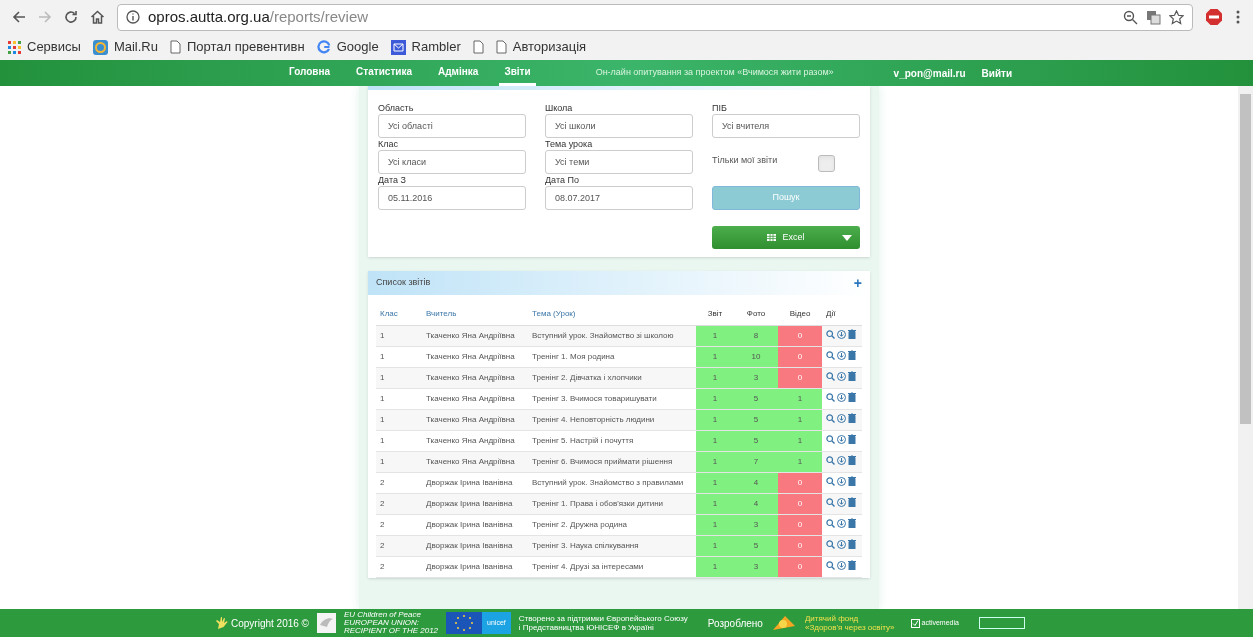  I want to click on input-field: 05.11.2016, so click(452, 198).